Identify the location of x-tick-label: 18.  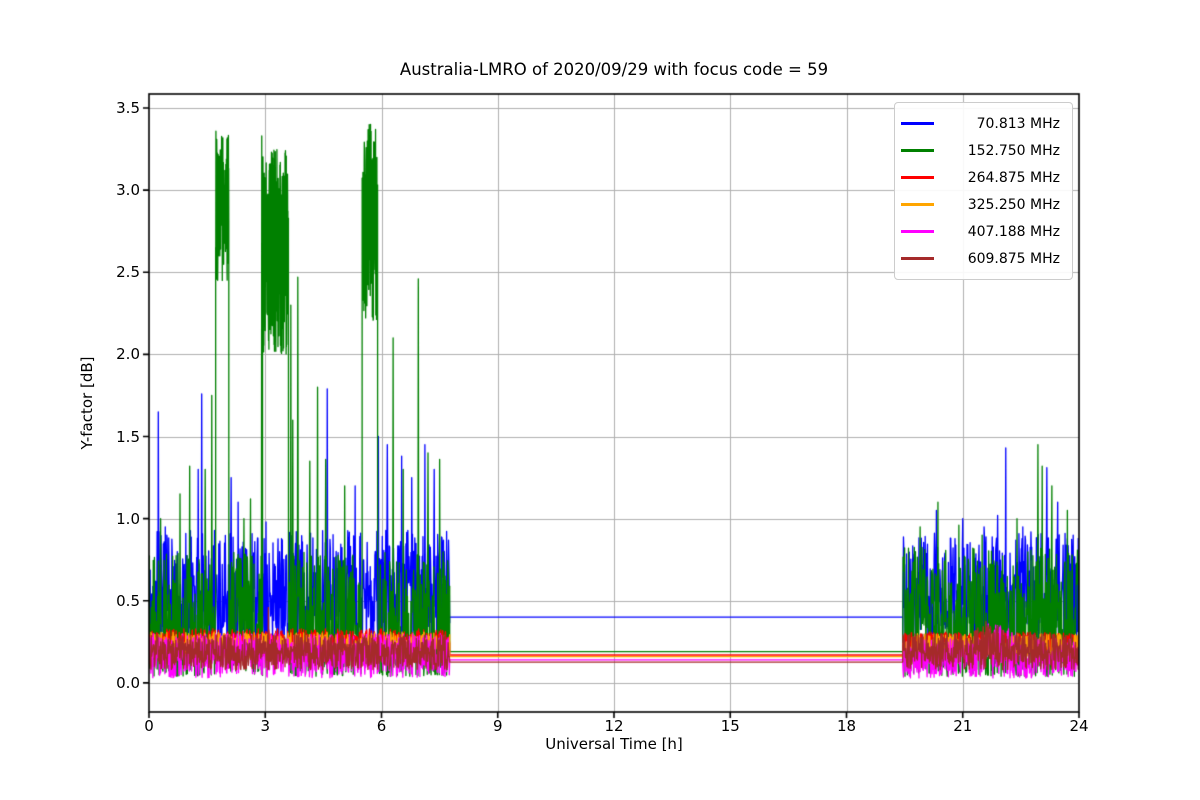
(846, 726).